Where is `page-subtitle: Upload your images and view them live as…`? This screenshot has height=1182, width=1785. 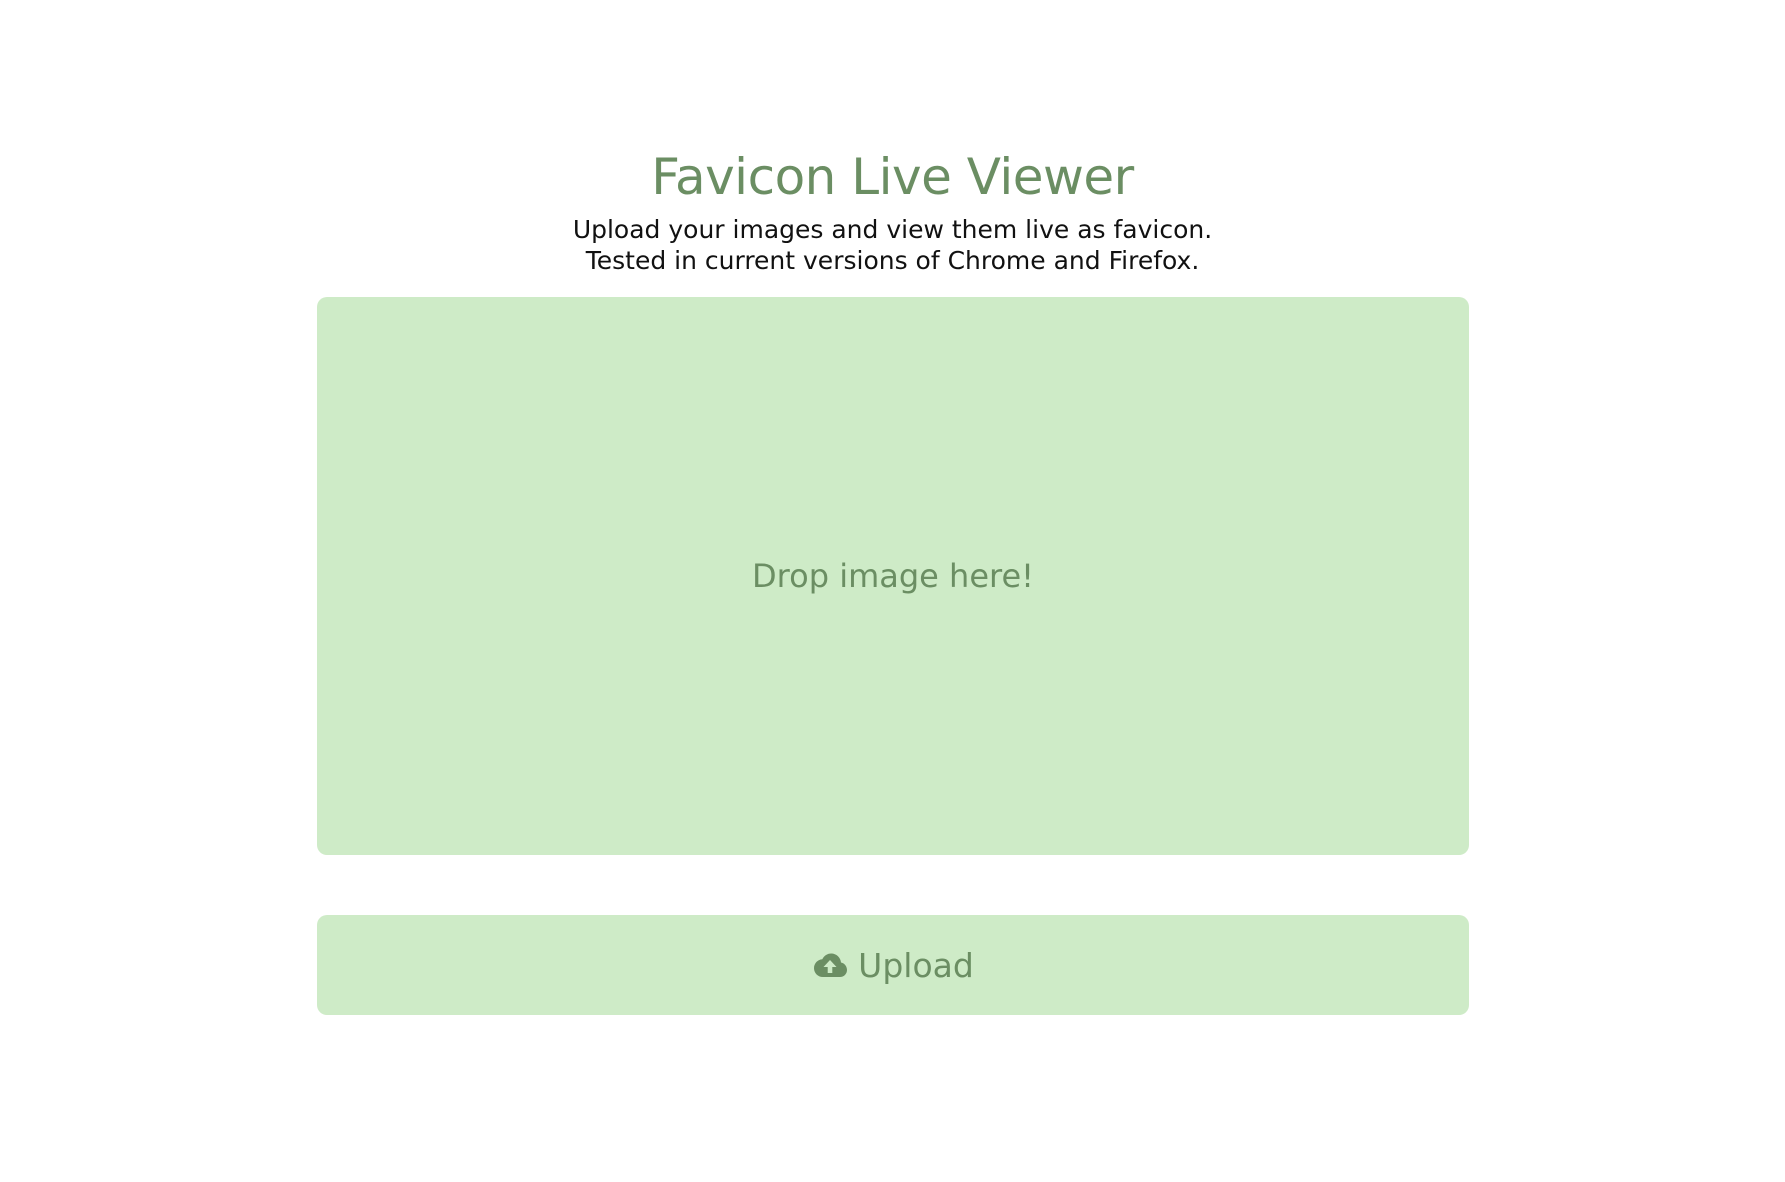
page-subtitle: Upload your images and view them live as… is located at coordinates (892, 245).